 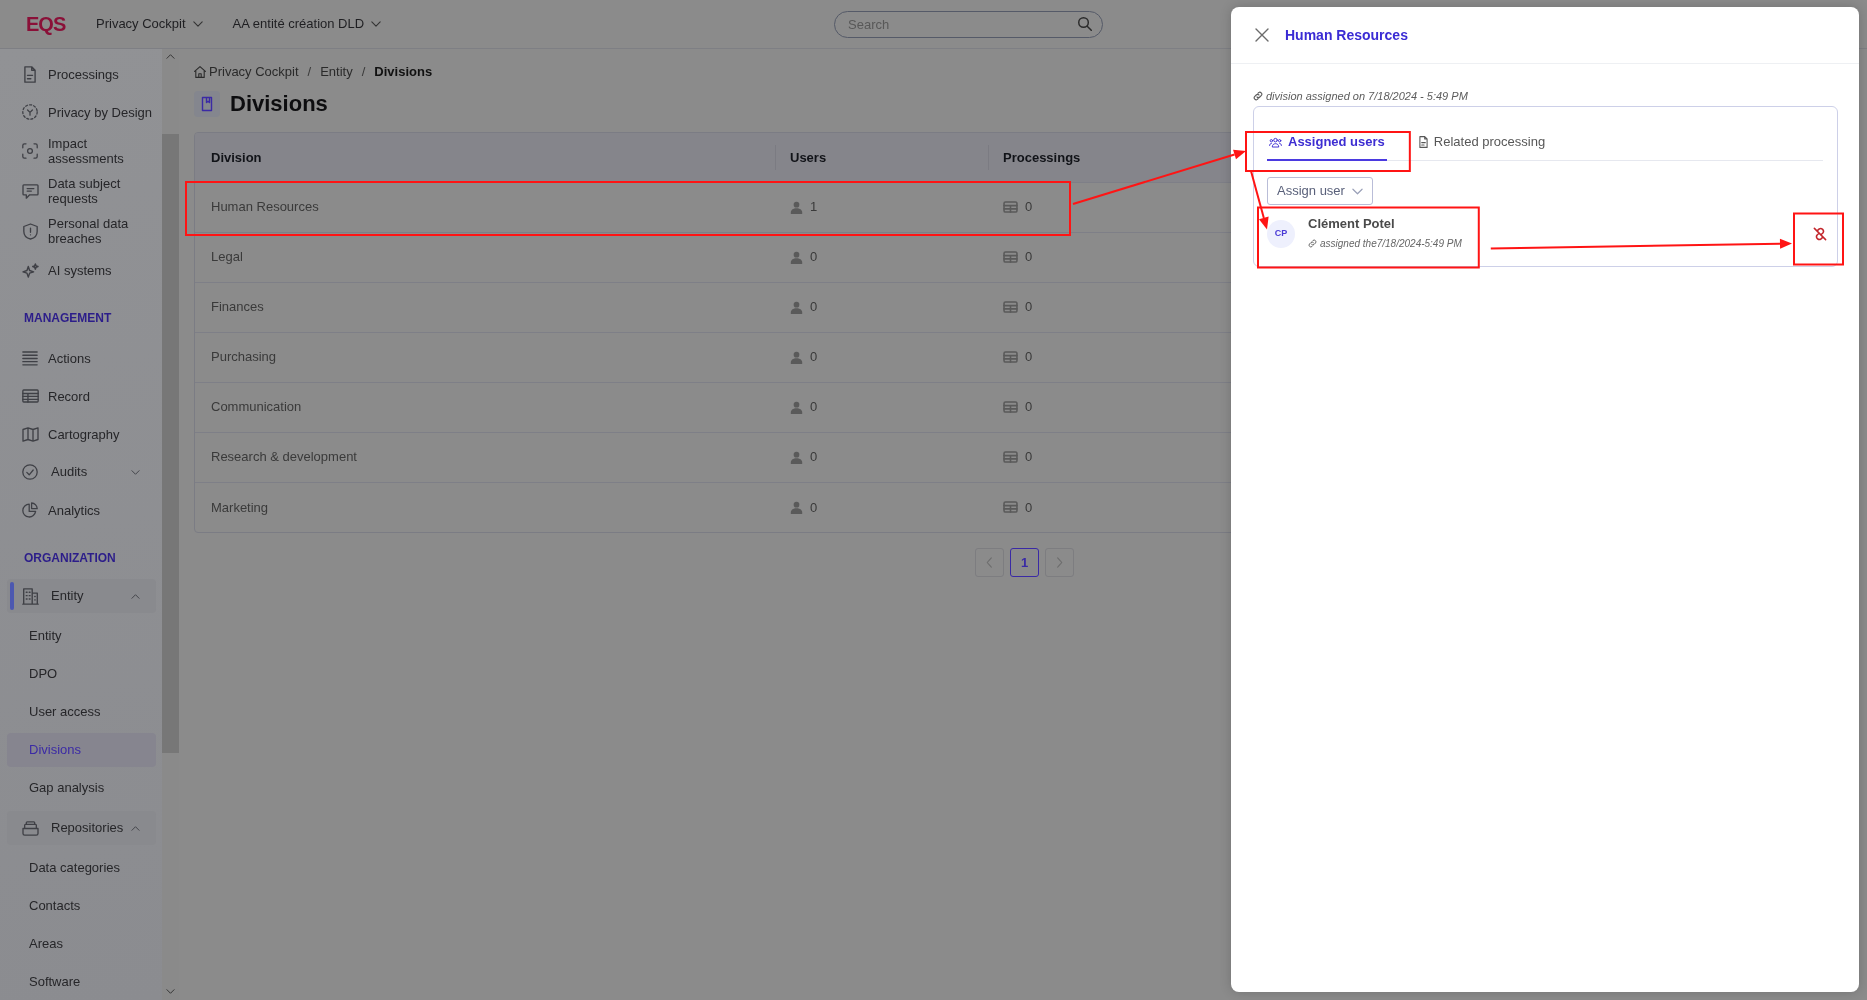 What do you see at coordinates (881, 157) in the screenshot?
I see `column-header: Users` at bounding box center [881, 157].